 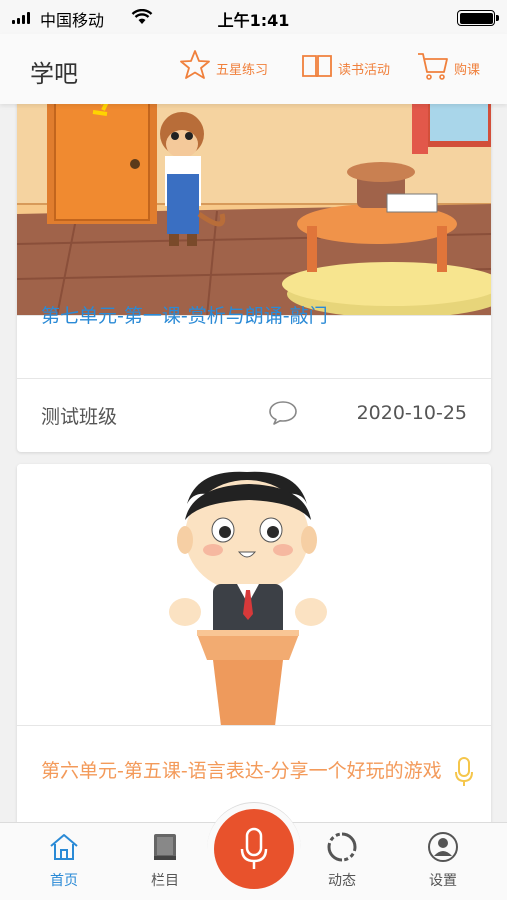 What do you see at coordinates (317, 66) in the screenshot?
I see `book-icon` at bounding box center [317, 66].